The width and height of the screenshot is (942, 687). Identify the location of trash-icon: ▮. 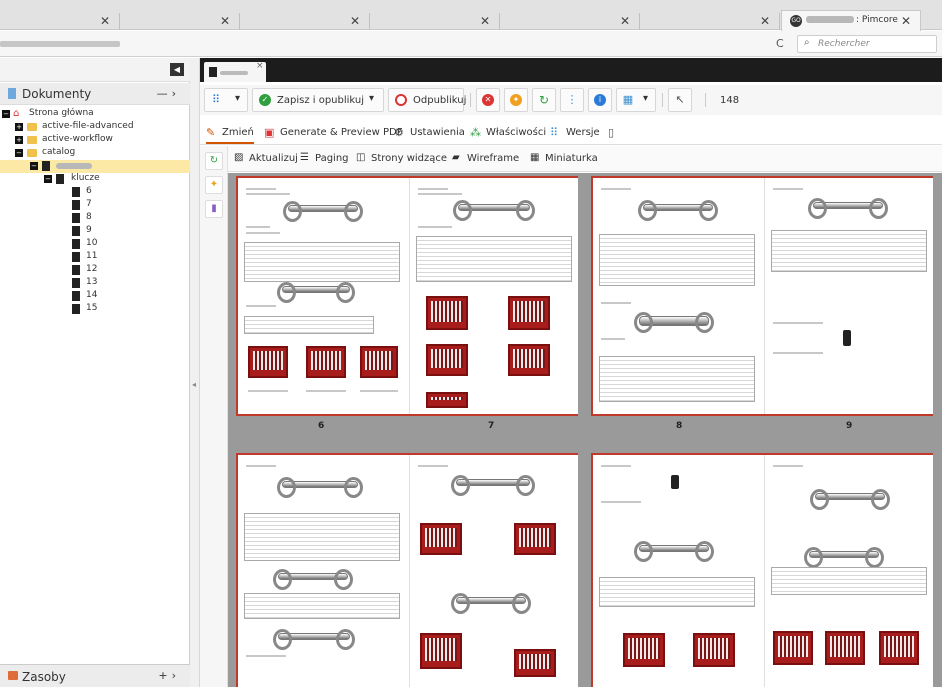
(214, 209).